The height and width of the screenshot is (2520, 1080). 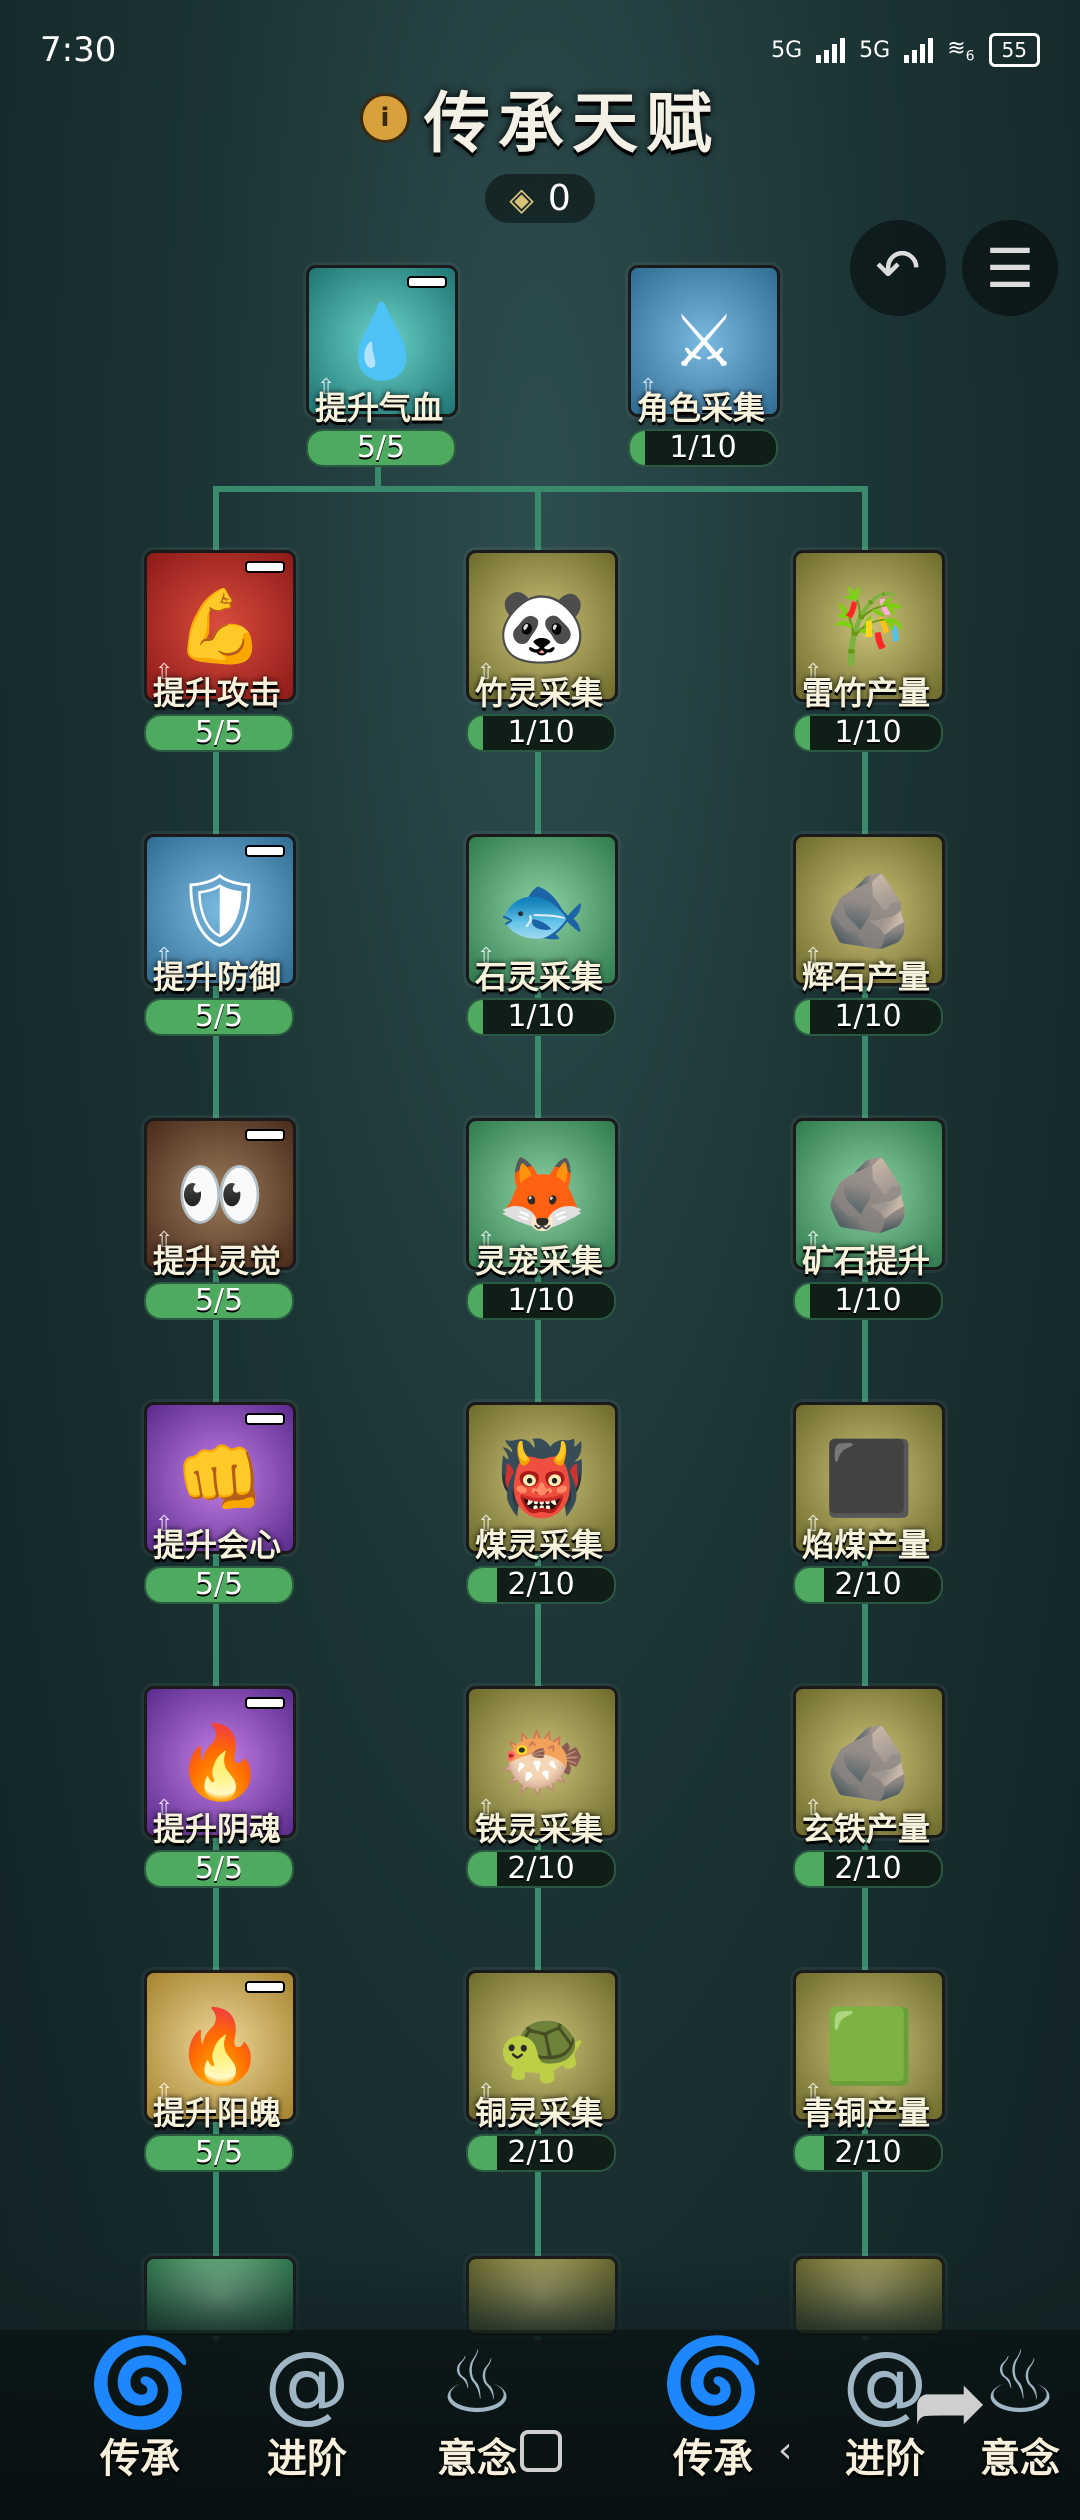 What do you see at coordinates (875, 50) in the screenshot?
I see `network-label-2: 5G` at bounding box center [875, 50].